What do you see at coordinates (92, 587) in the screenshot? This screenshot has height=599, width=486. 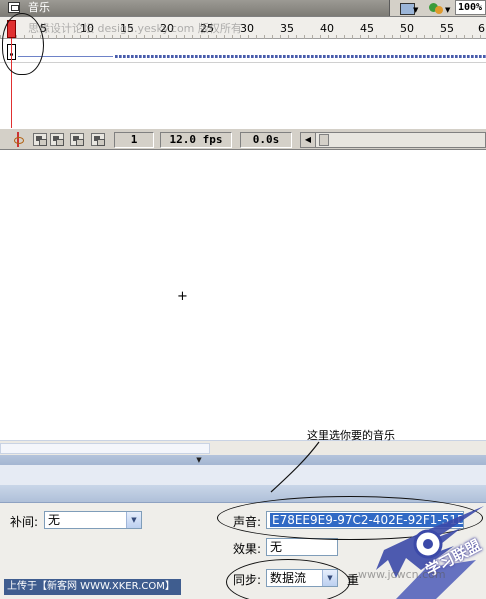 I see `upload-credit: 上传于【新客网 WWW.XKER.COM】` at bounding box center [92, 587].